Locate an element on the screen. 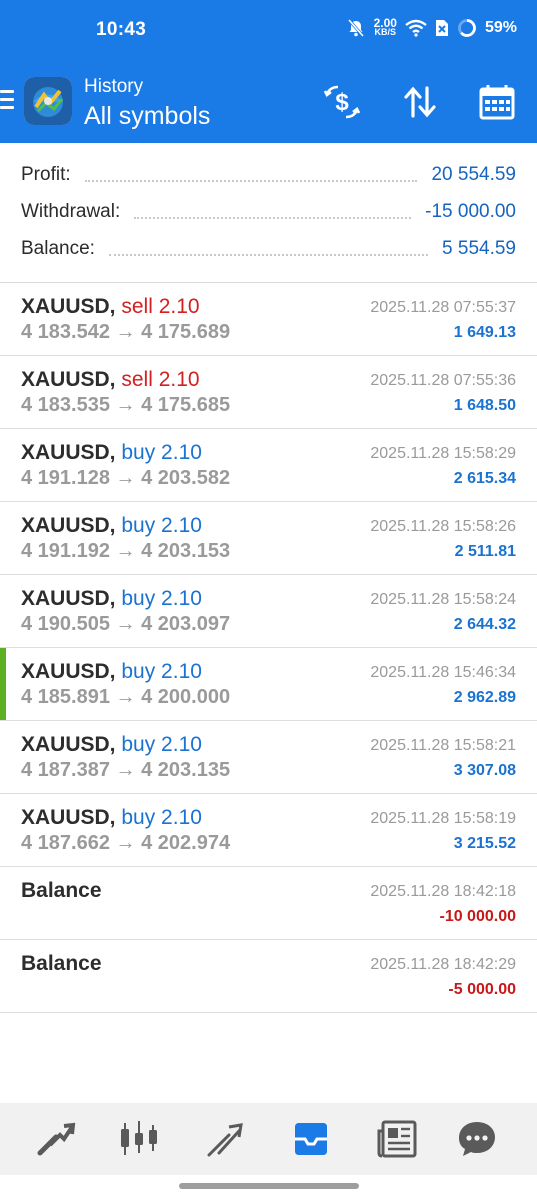 The height and width of the screenshot is (1200, 537). net-speed: 2.00 KB/S is located at coordinates (385, 26).